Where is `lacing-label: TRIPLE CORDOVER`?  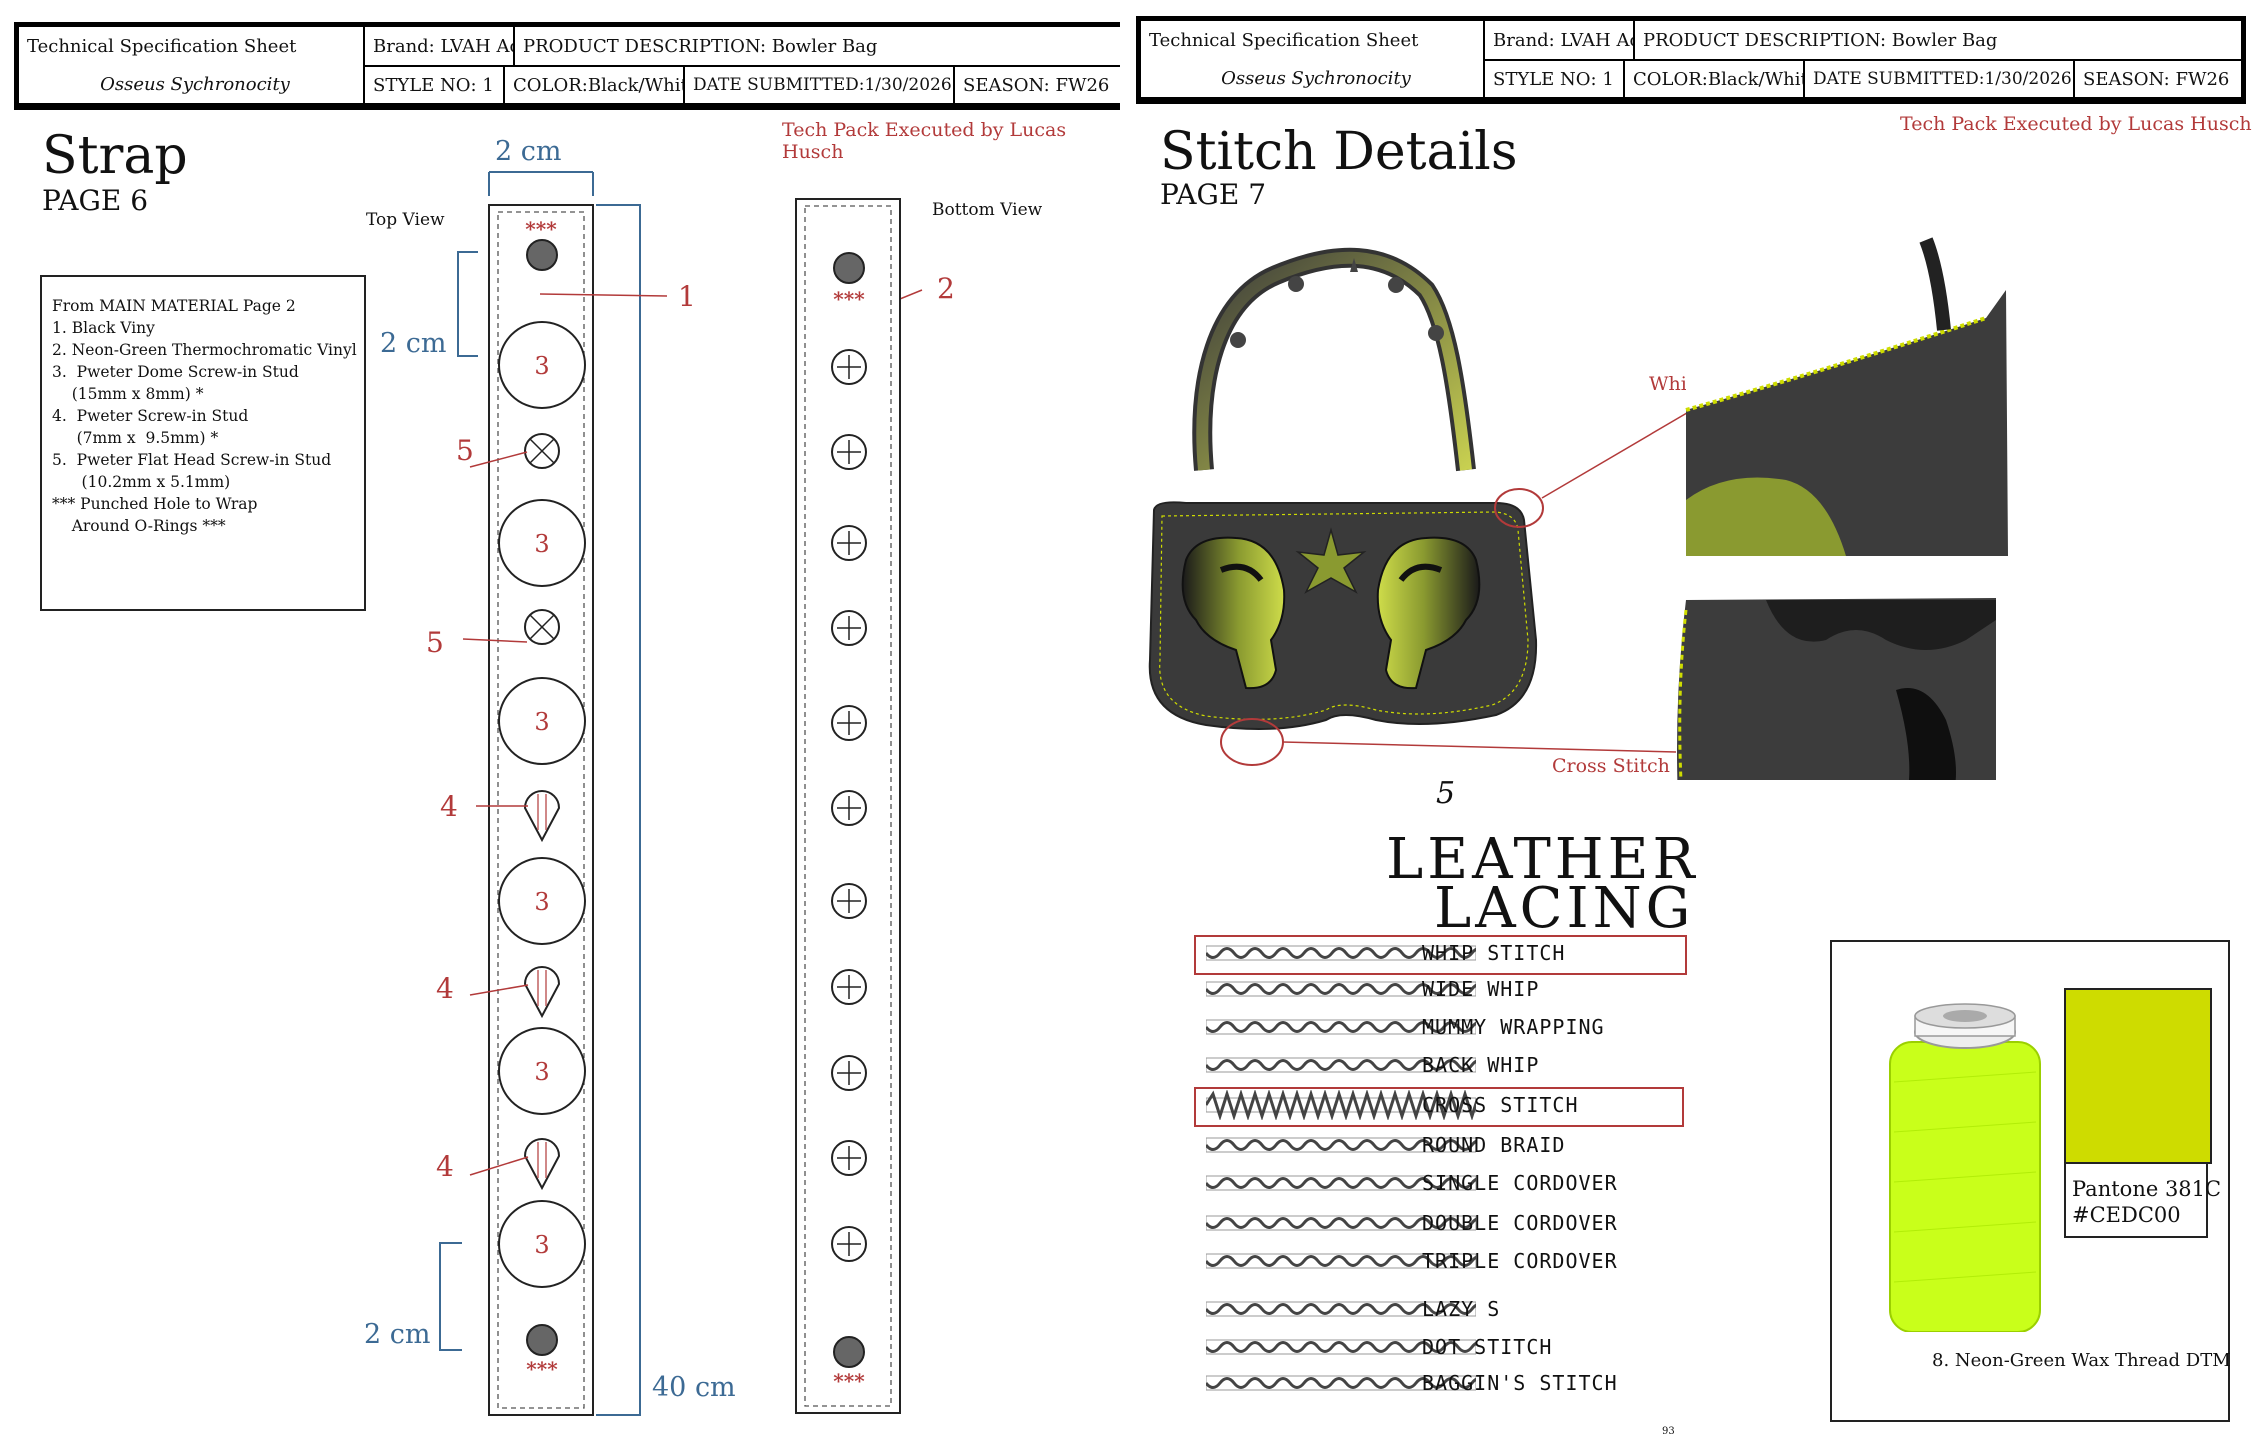
lacing-label: TRIPLE CORDOVER is located at coordinates (1520, 1261).